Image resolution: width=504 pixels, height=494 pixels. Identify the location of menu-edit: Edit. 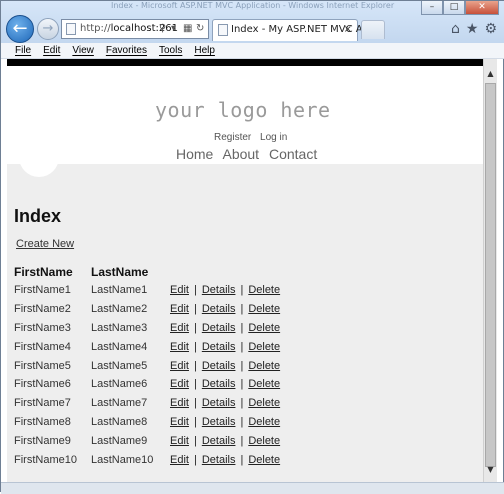
(51, 50).